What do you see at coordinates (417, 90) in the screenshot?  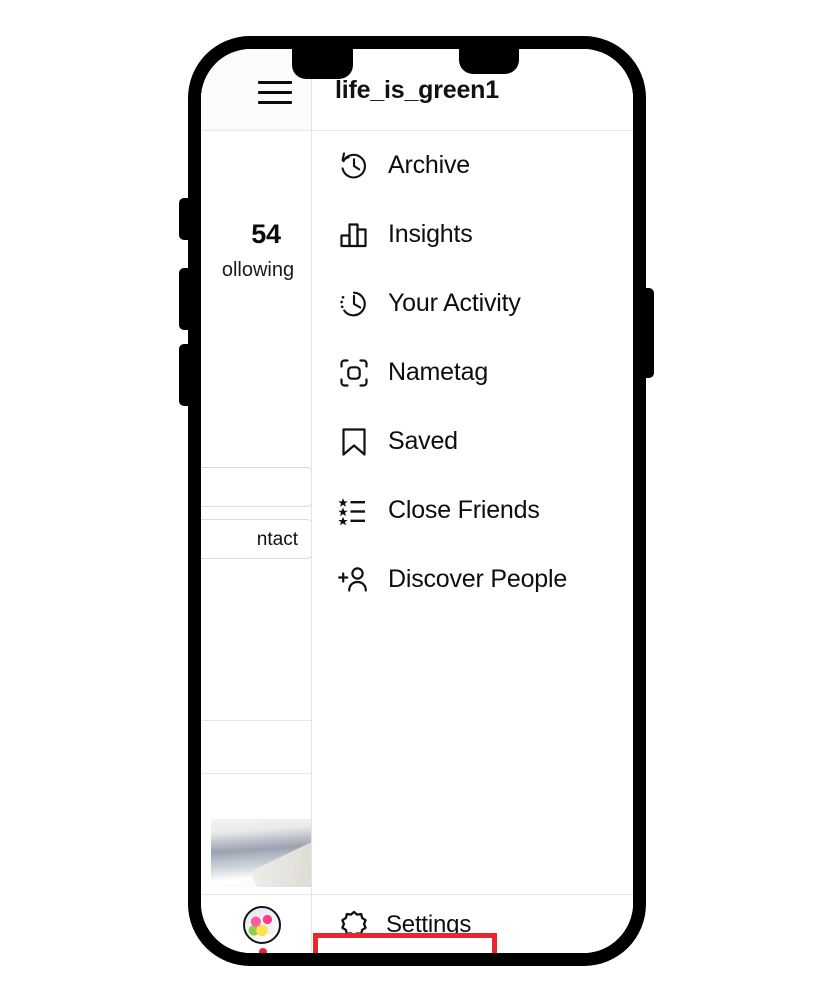 I see `username-title: life_is_green1` at bounding box center [417, 90].